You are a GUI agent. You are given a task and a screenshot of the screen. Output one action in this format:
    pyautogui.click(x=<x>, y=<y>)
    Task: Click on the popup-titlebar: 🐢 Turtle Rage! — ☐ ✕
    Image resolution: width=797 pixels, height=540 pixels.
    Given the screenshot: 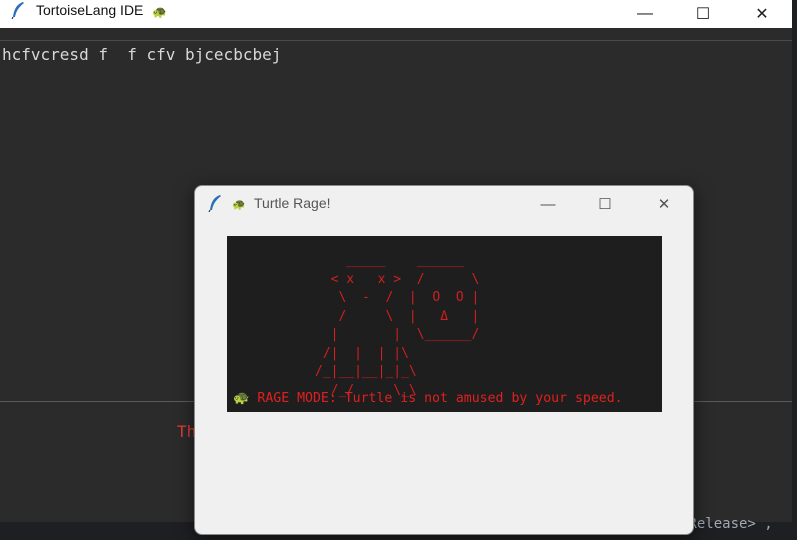 What is the action you would take?
    pyautogui.click(x=444, y=204)
    